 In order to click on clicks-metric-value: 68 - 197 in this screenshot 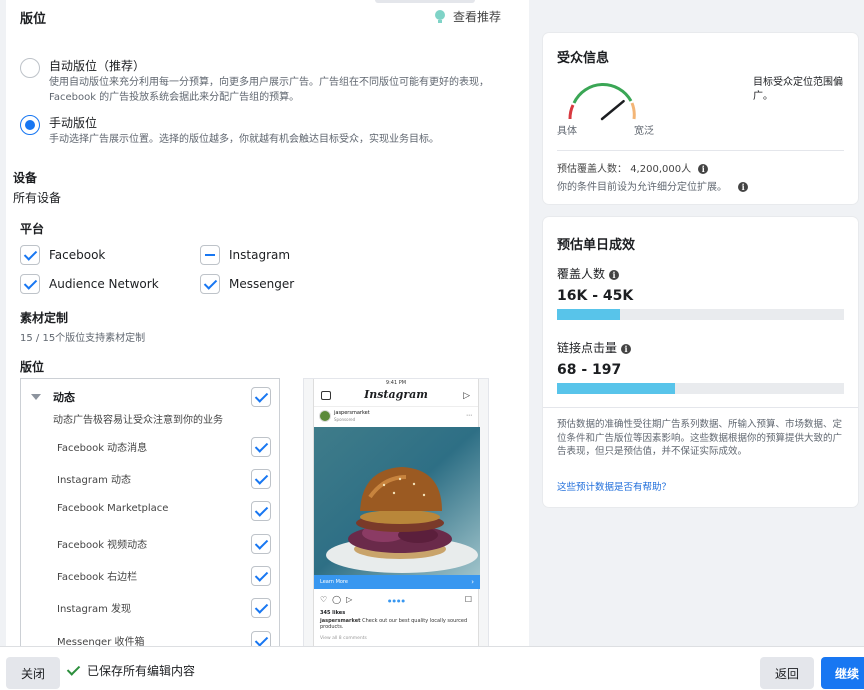, I will do `click(589, 370)`.